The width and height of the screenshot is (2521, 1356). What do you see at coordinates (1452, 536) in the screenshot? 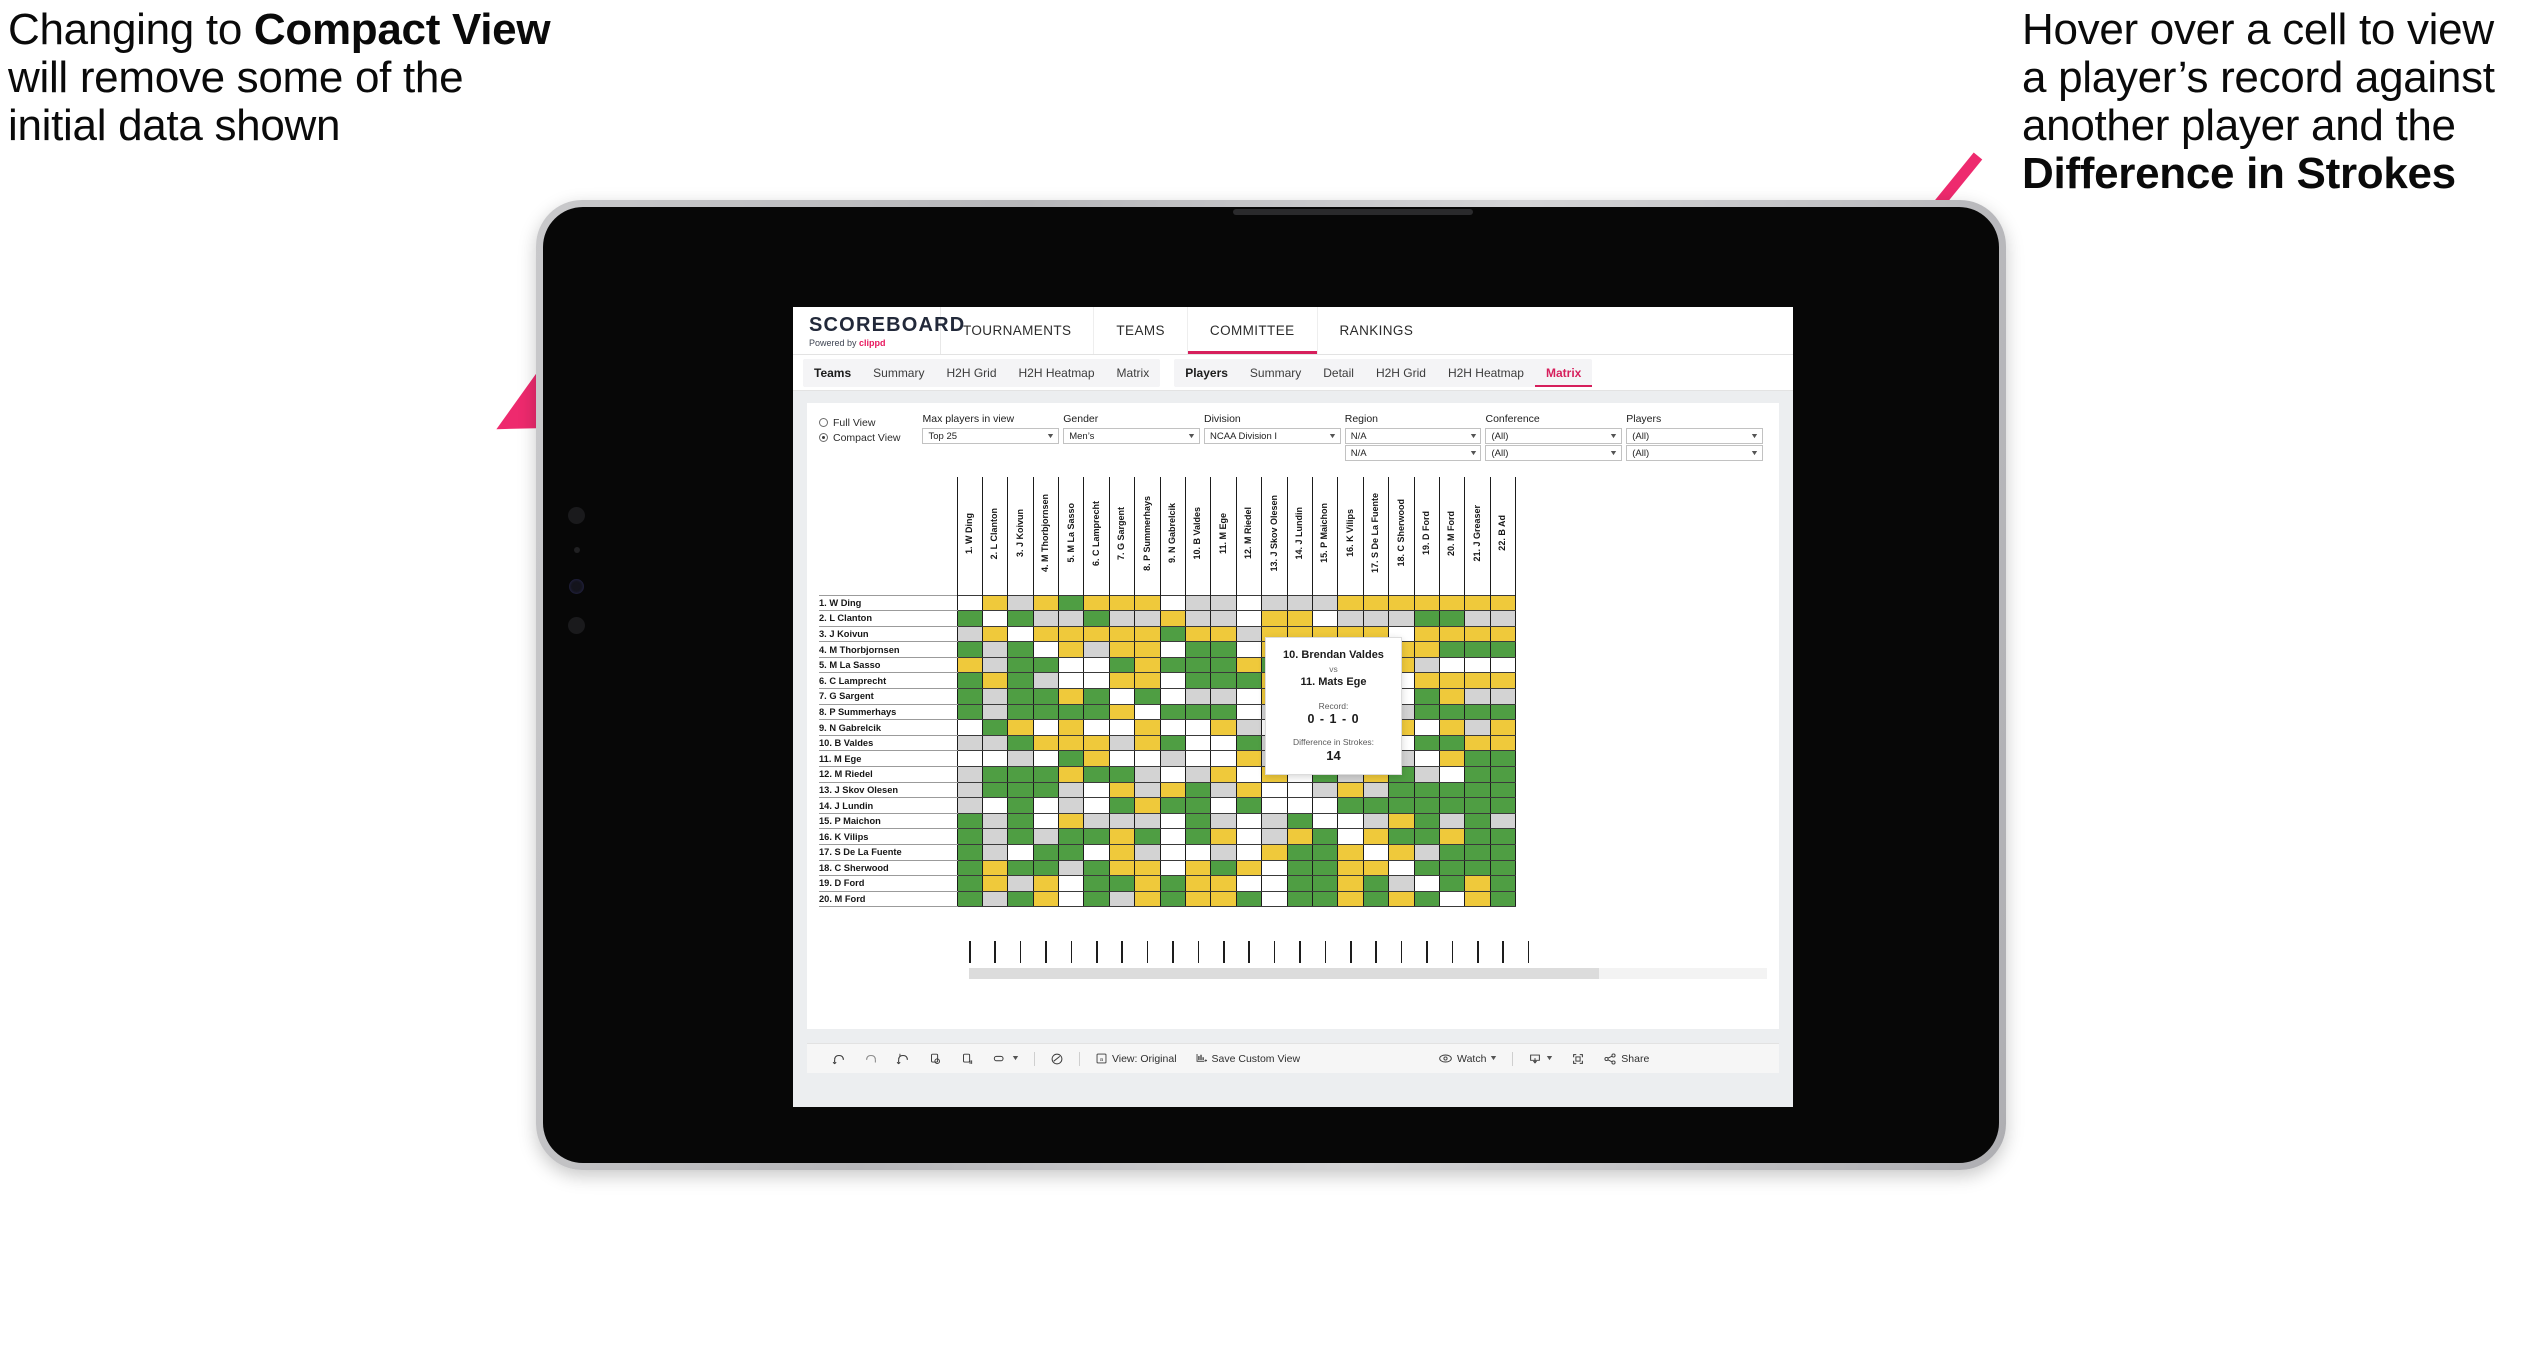
I see `matrix-column-header: 20. M Ford` at bounding box center [1452, 536].